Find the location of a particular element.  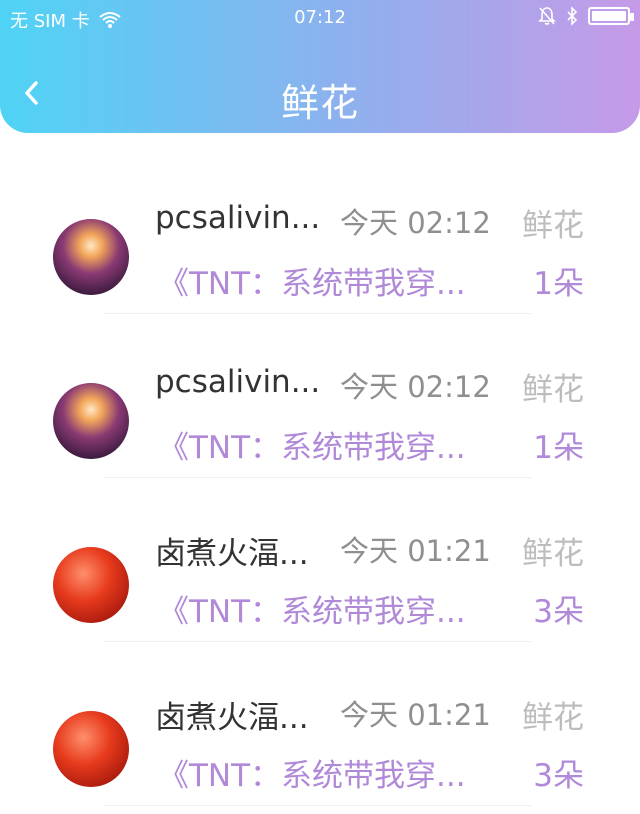

battery-fill is located at coordinates (609, 16).